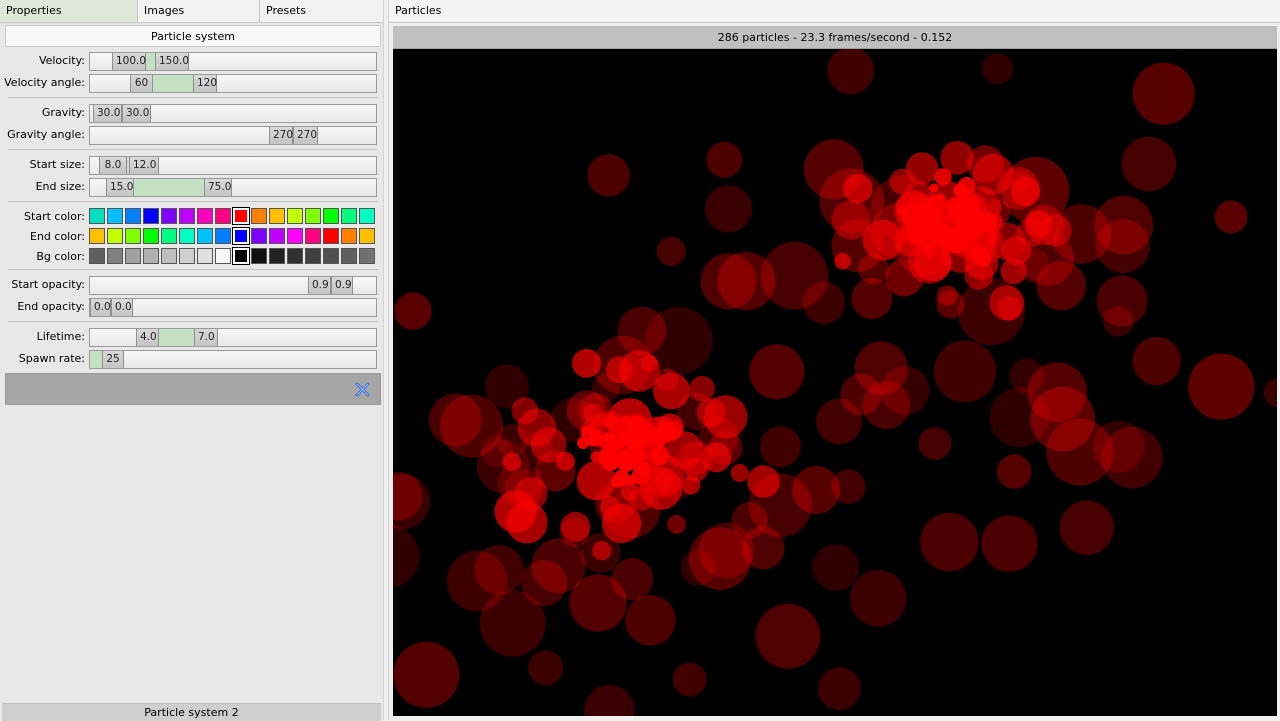  What do you see at coordinates (319, 285) in the screenshot?
I see `start-opacity-min-handle: 0.9` at bounding box center [319, 285].